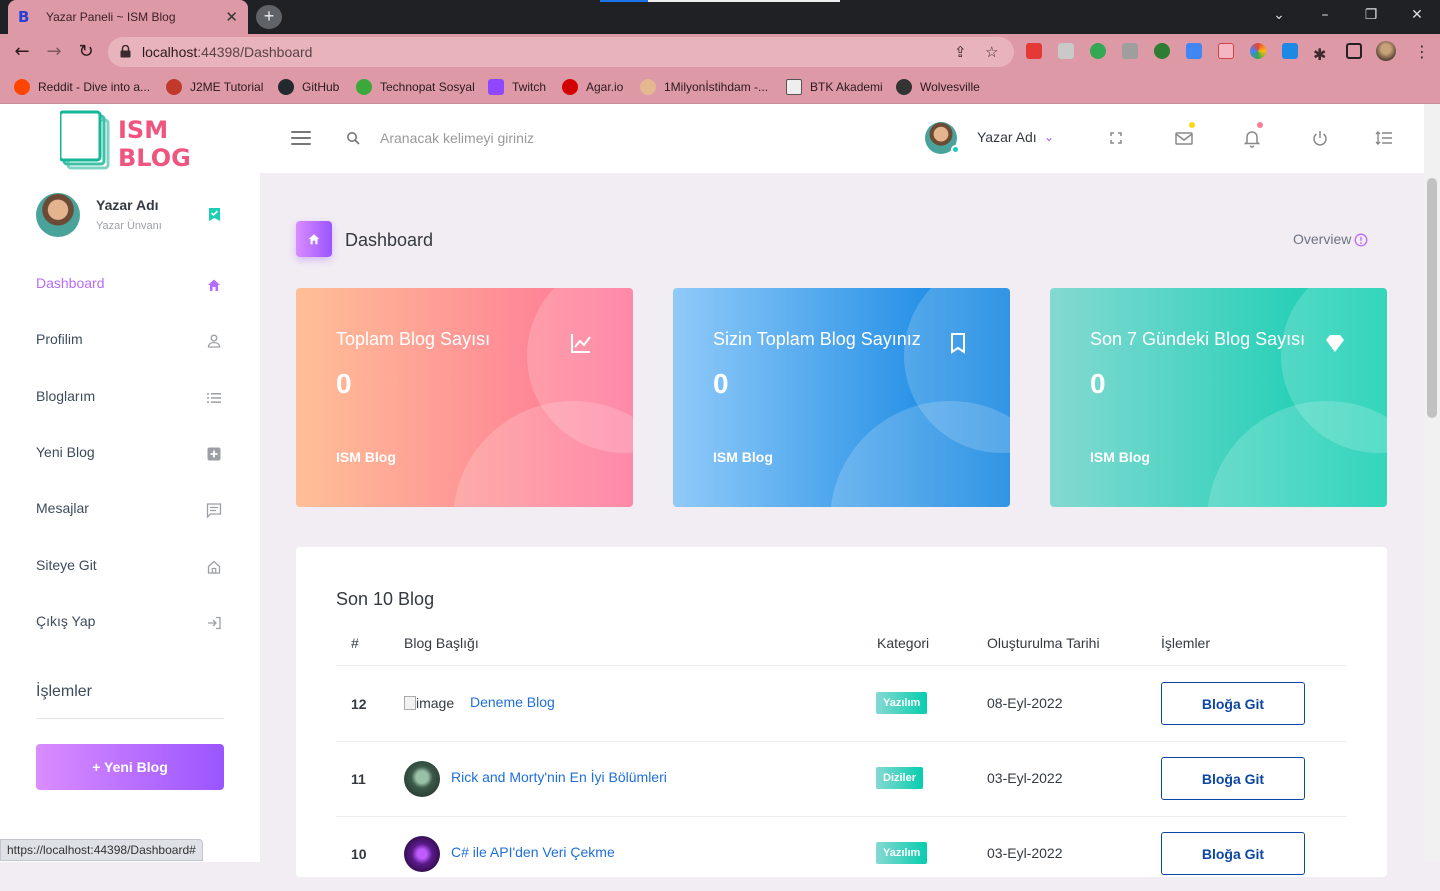  I want to click on mail-icon, so click(1184, 138).